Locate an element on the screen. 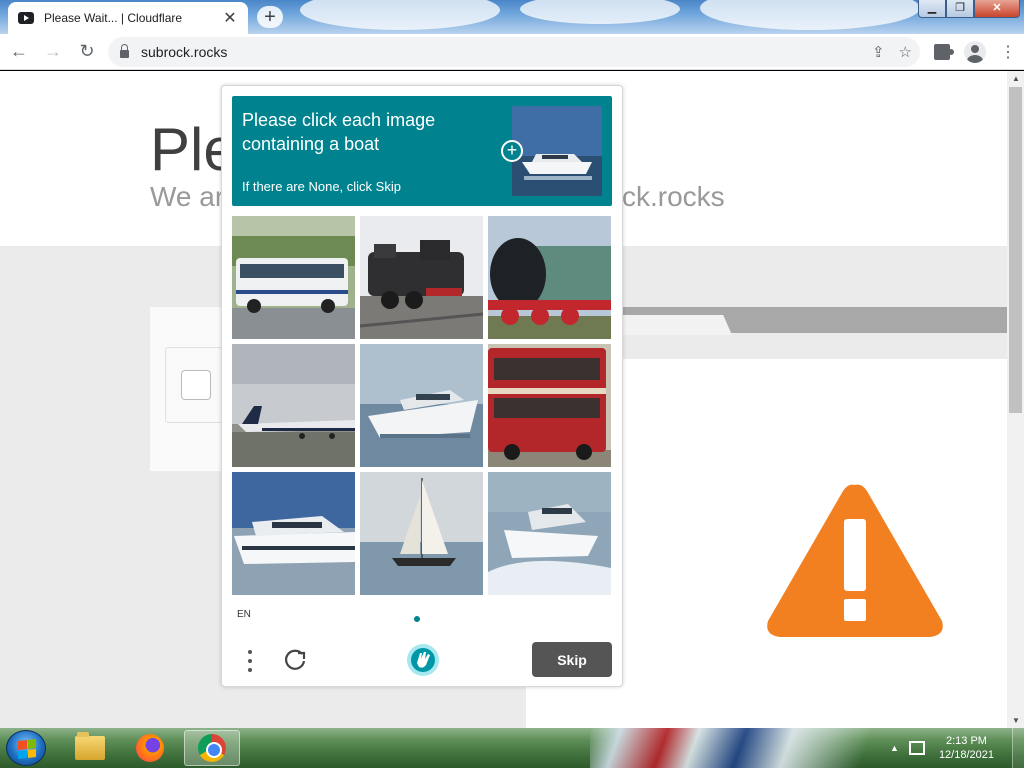 Image resolution: width=1024 pixels, height=768 pixels. profile-avatar is located at coordinates (975, 52).